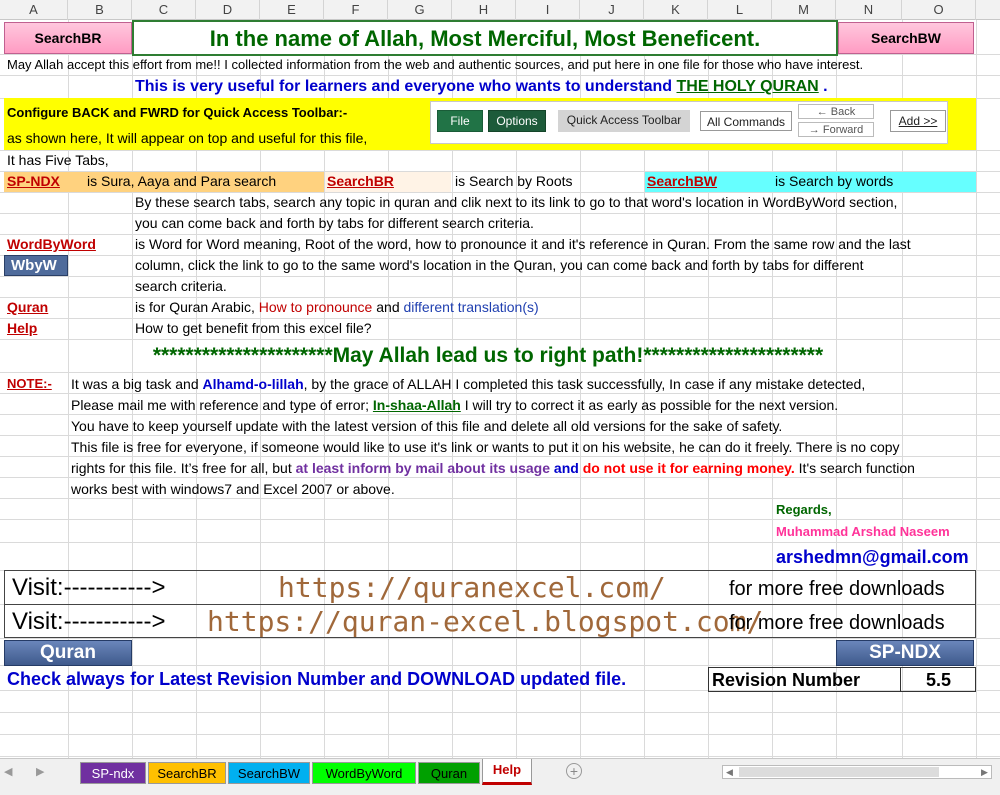  Describe the element at coordinates (89, 621) in the screenshot. I see `visit-label-2: Visit:----------->` at that location.